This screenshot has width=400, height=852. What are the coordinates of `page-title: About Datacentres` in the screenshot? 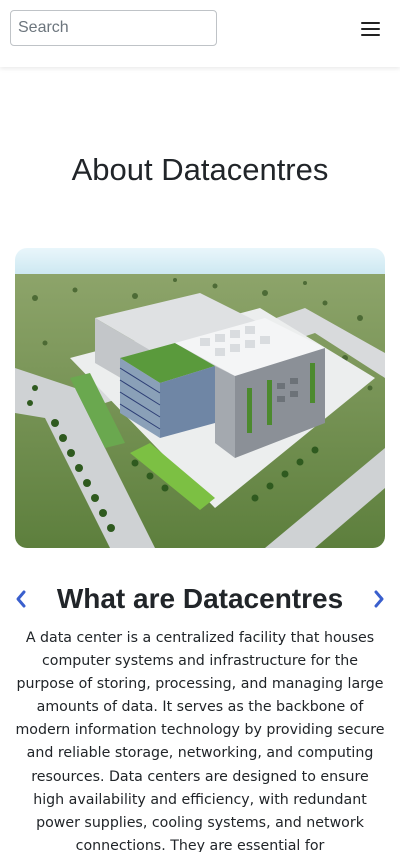 It's located at (200, 169).